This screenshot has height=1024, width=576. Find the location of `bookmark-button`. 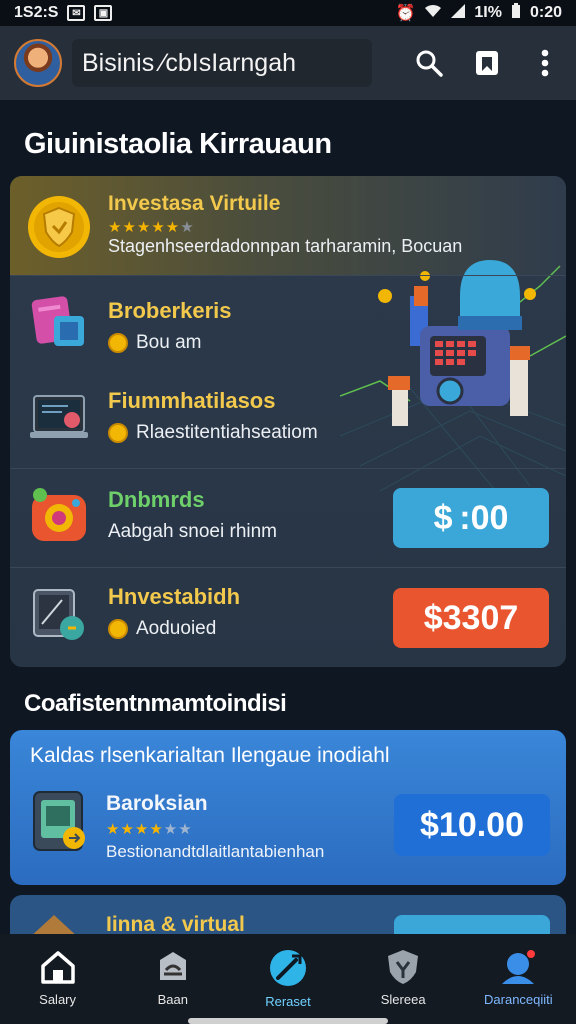

bookmark-button is located at coordinates (487, 63).